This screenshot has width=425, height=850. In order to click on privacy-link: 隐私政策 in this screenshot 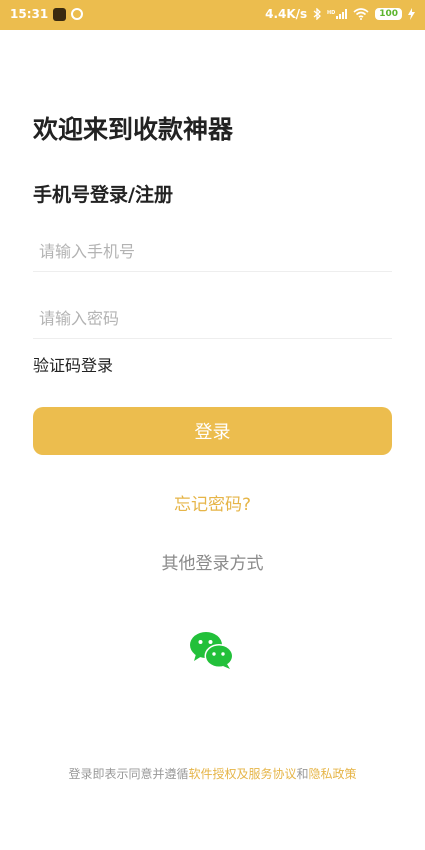, I will do `click(333, 774)`.